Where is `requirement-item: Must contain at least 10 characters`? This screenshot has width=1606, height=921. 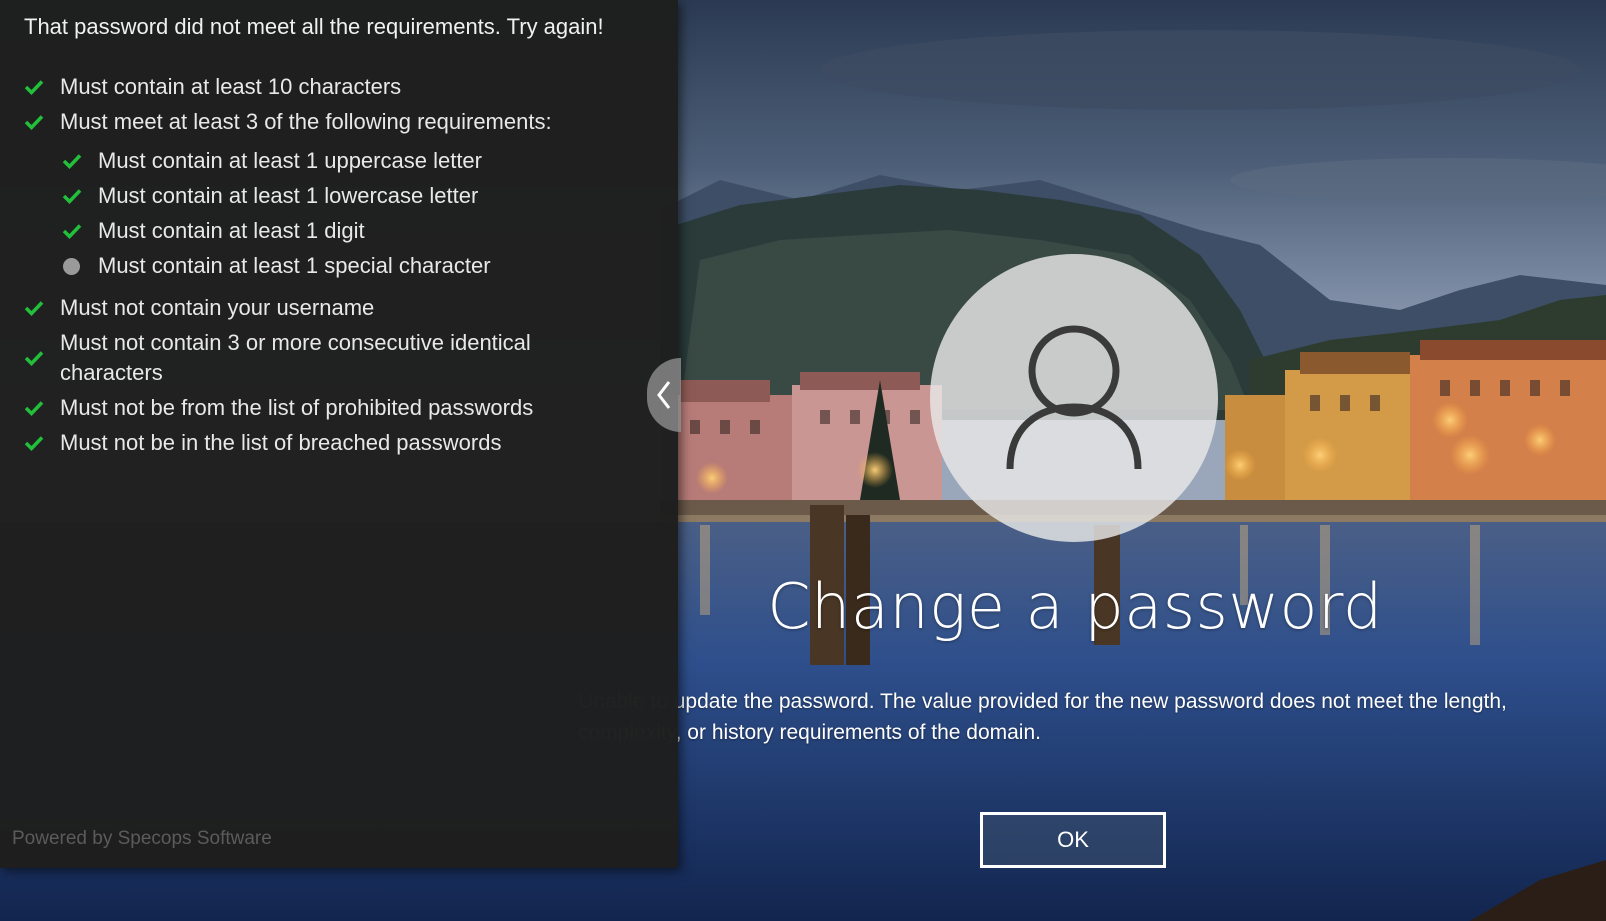
requirement-item: Must contain at least 10 characters is located at coordinates (212, 87).